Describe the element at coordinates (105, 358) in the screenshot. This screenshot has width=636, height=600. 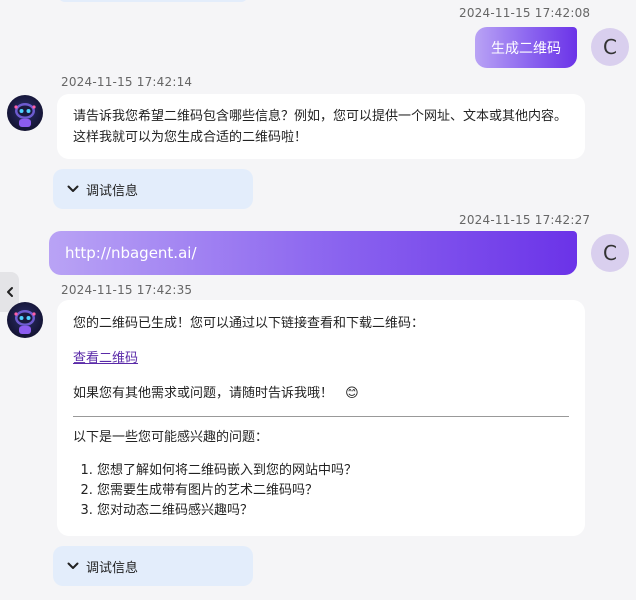
I see `view-qr-link: 查看二维码` at that location.